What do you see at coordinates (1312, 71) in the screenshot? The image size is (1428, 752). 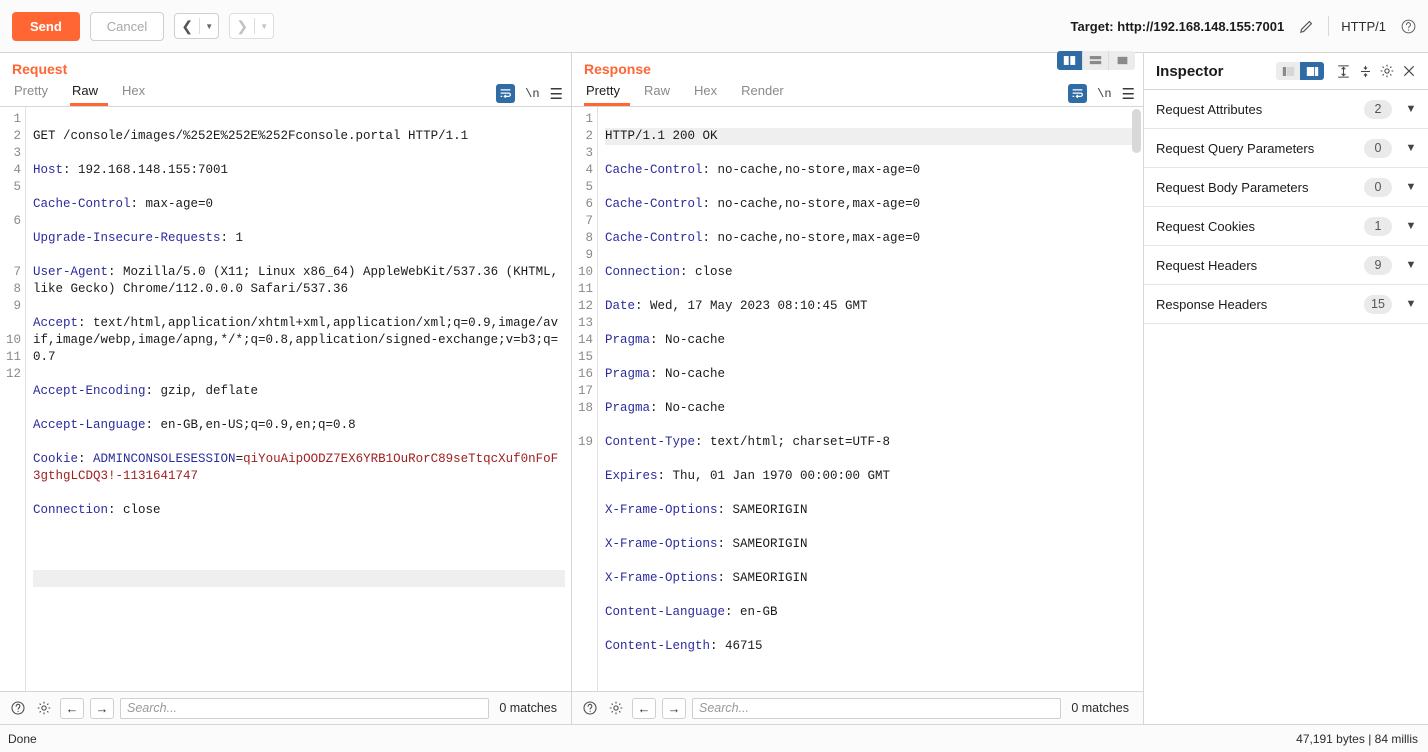 I see `dock-right-icon` at bounding box center [1312, 71].